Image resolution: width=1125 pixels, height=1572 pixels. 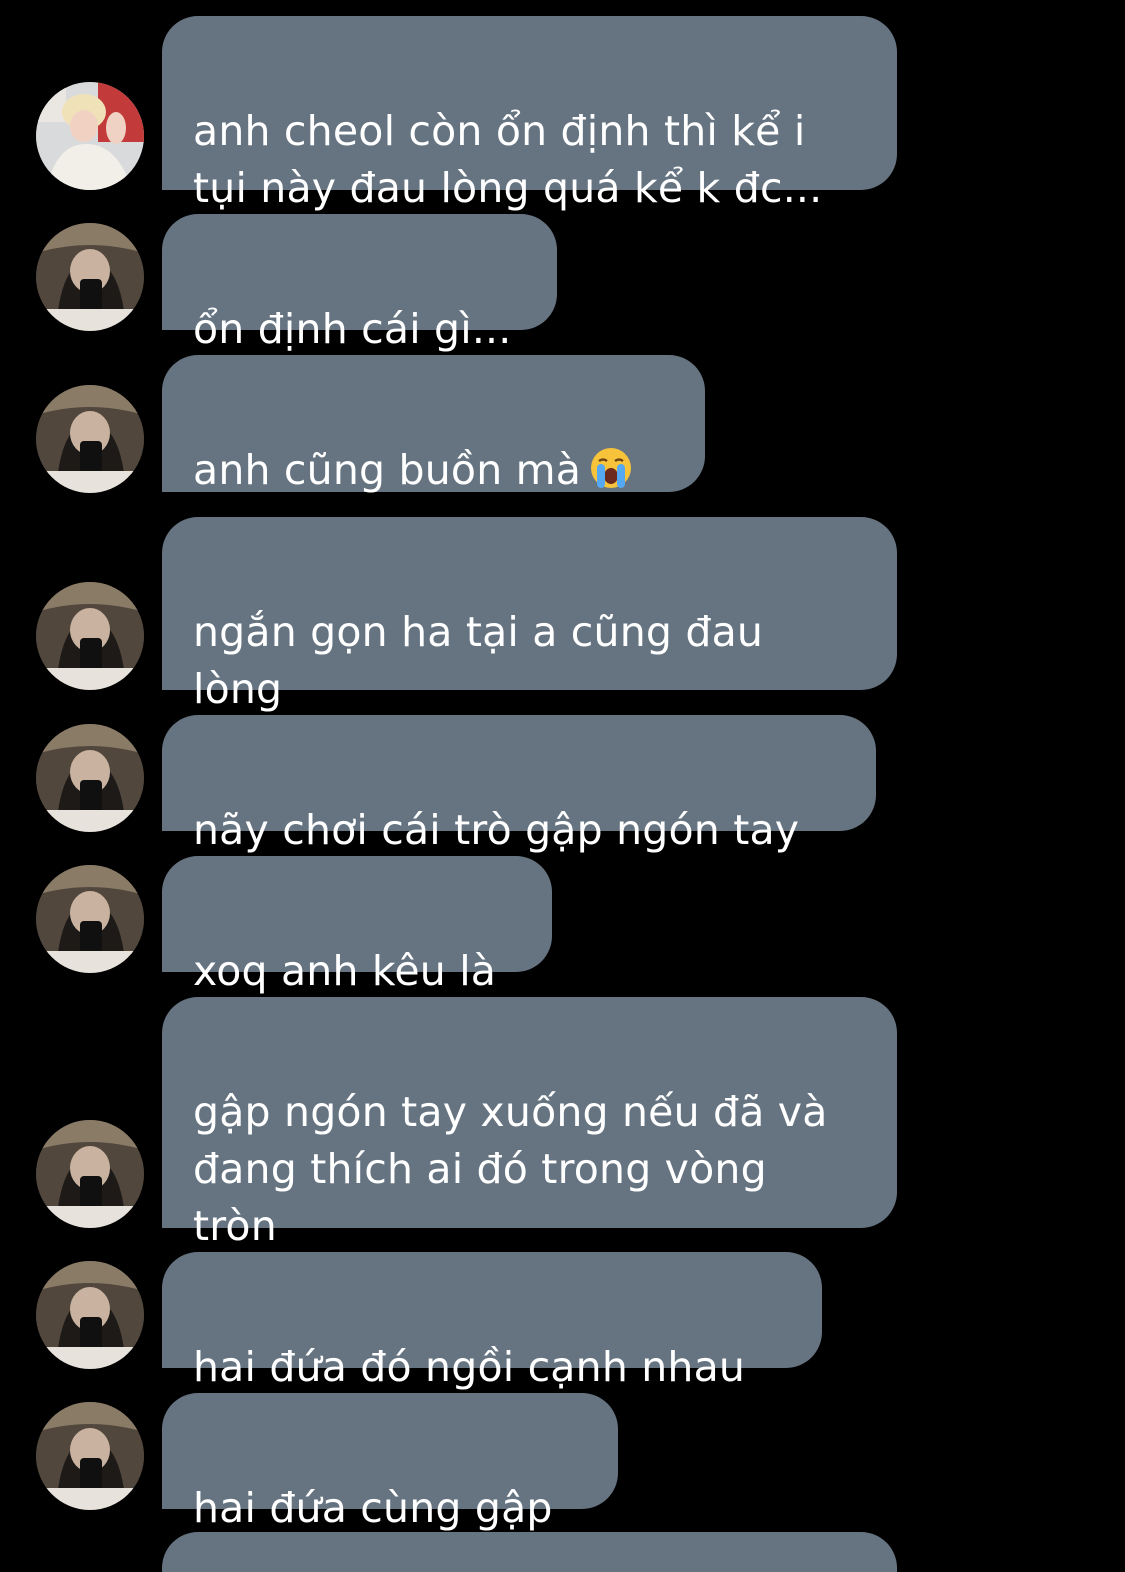 What do you see at coordinates (519, 784) in the screenshot?
I see `message-bubble: nãy chơi cái trò gập ngón tay` at bounding box center [519, 784].